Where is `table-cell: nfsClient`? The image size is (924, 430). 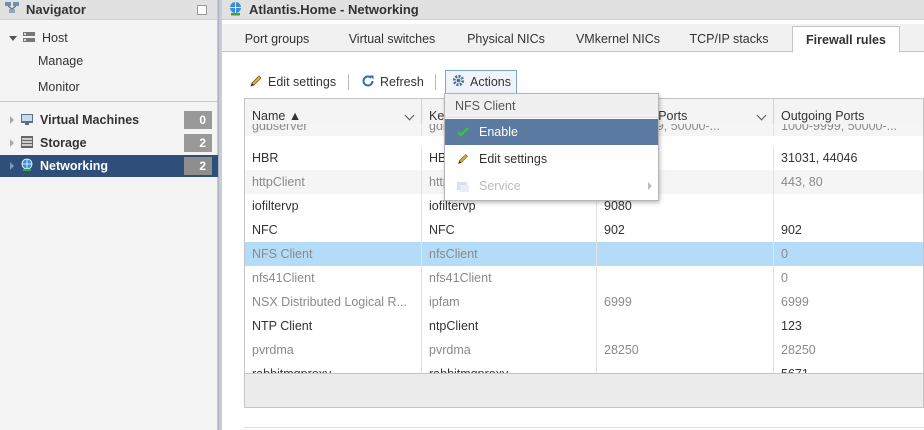
table-cell: nfsClient is located at coordinates (509, 254).